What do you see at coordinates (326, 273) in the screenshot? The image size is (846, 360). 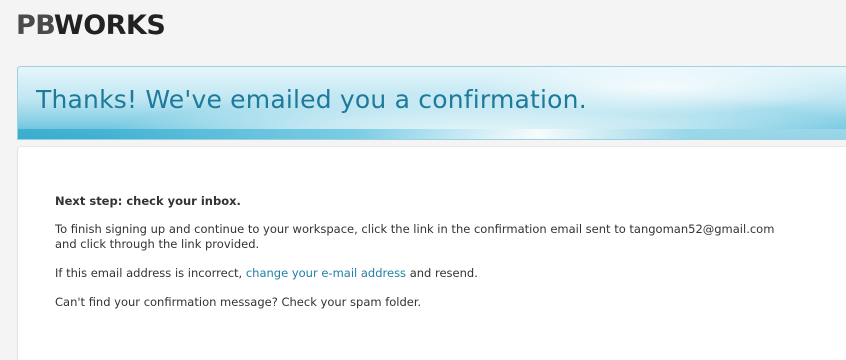 I see `change-email-link: change your e-mail address` at bounding box center [326, 273].